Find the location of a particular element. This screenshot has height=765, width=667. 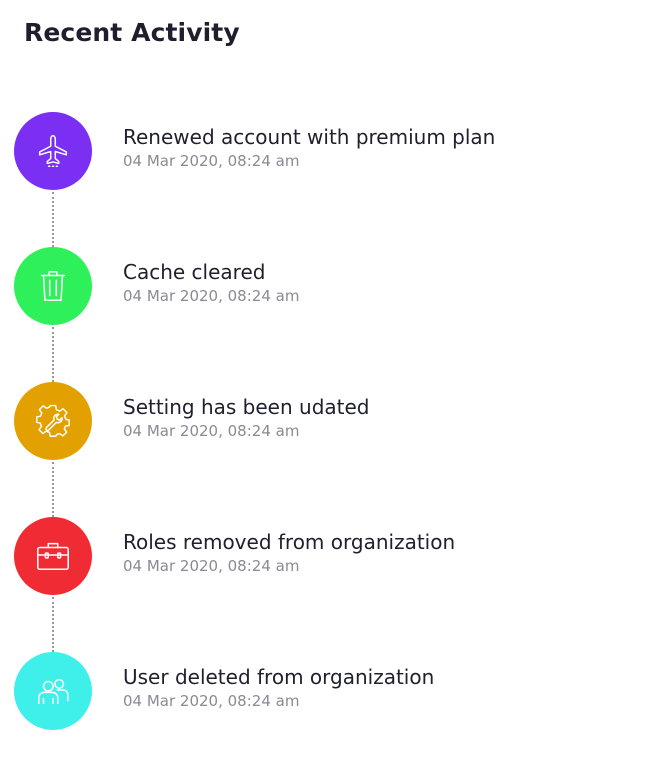

activity-text: Cache cleared 04 Mar 2020, 08:24 am is located at coordinates (383, 283).